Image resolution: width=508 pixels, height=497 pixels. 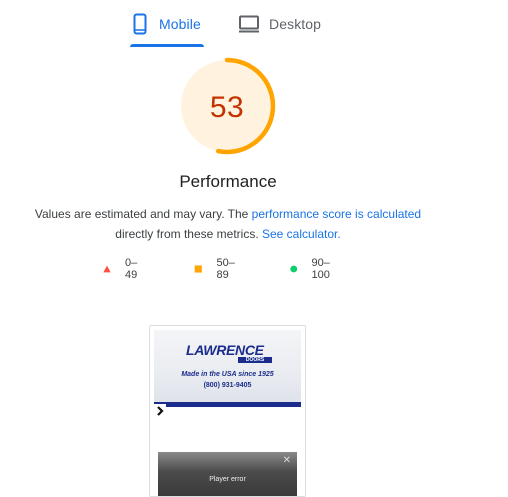 I want to click on tab-mobile: Mobile, so click(x=167, y=24).